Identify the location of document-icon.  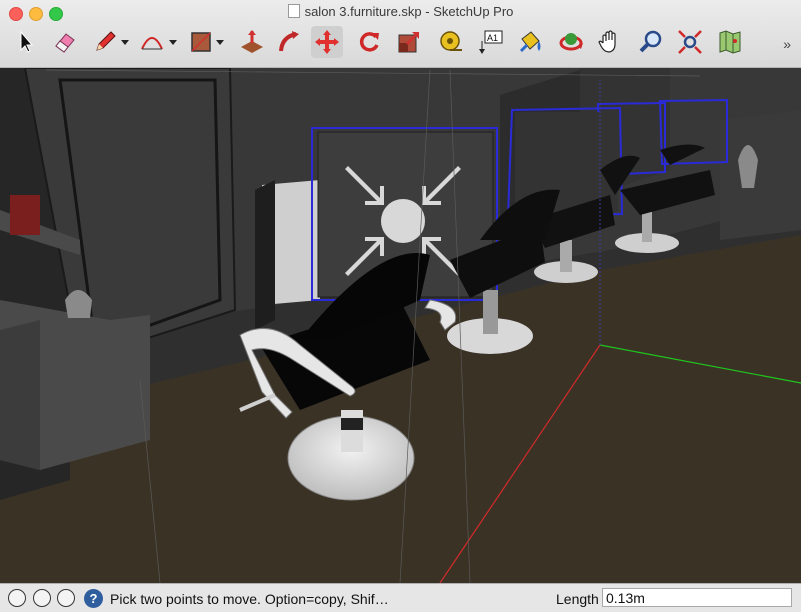
(293, 11).